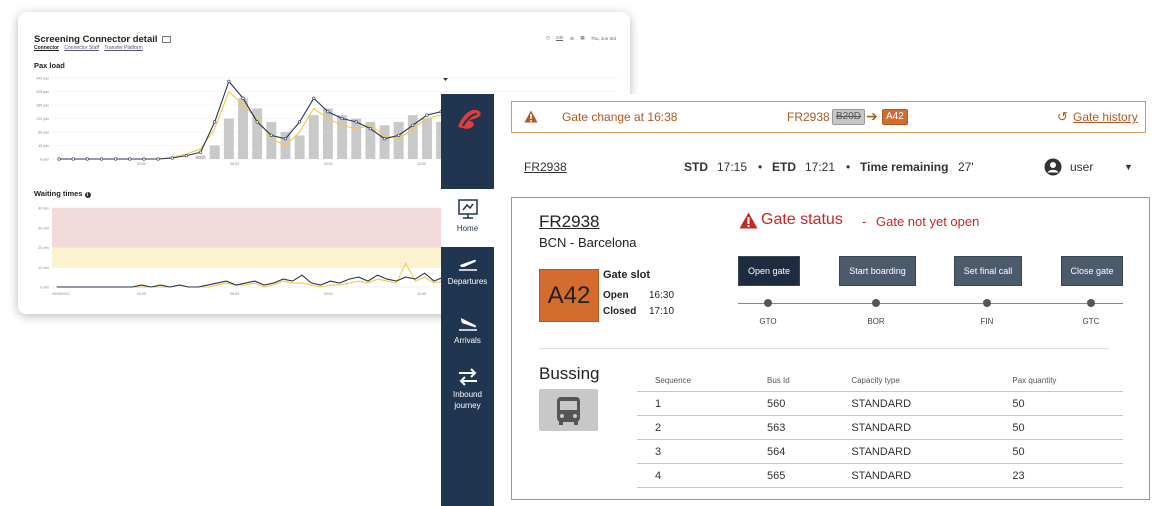 The image size is (1157, 506). What do you see at coordinates (569, 373) in the screenshot?
I see `bussing-title: Bussing` at bounding box center [569, 373].